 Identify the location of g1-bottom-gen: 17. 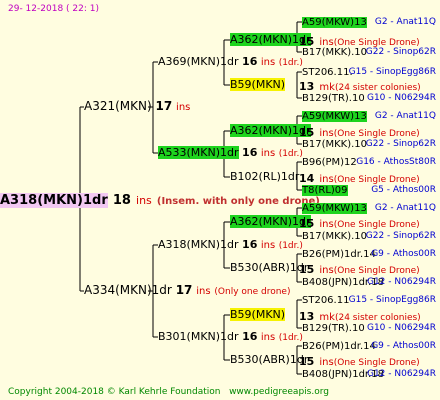
(184, 290).